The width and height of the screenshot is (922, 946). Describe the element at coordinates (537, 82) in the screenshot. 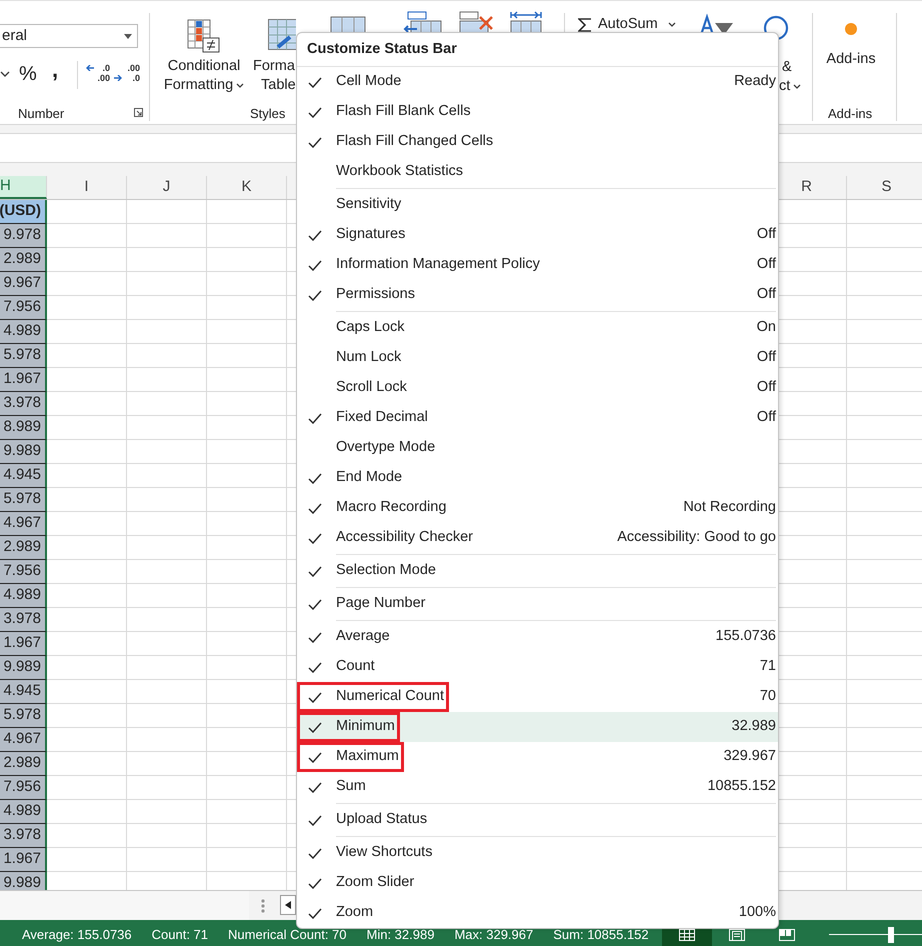

I see `menu-item: Cell Mode Ready` at that location.